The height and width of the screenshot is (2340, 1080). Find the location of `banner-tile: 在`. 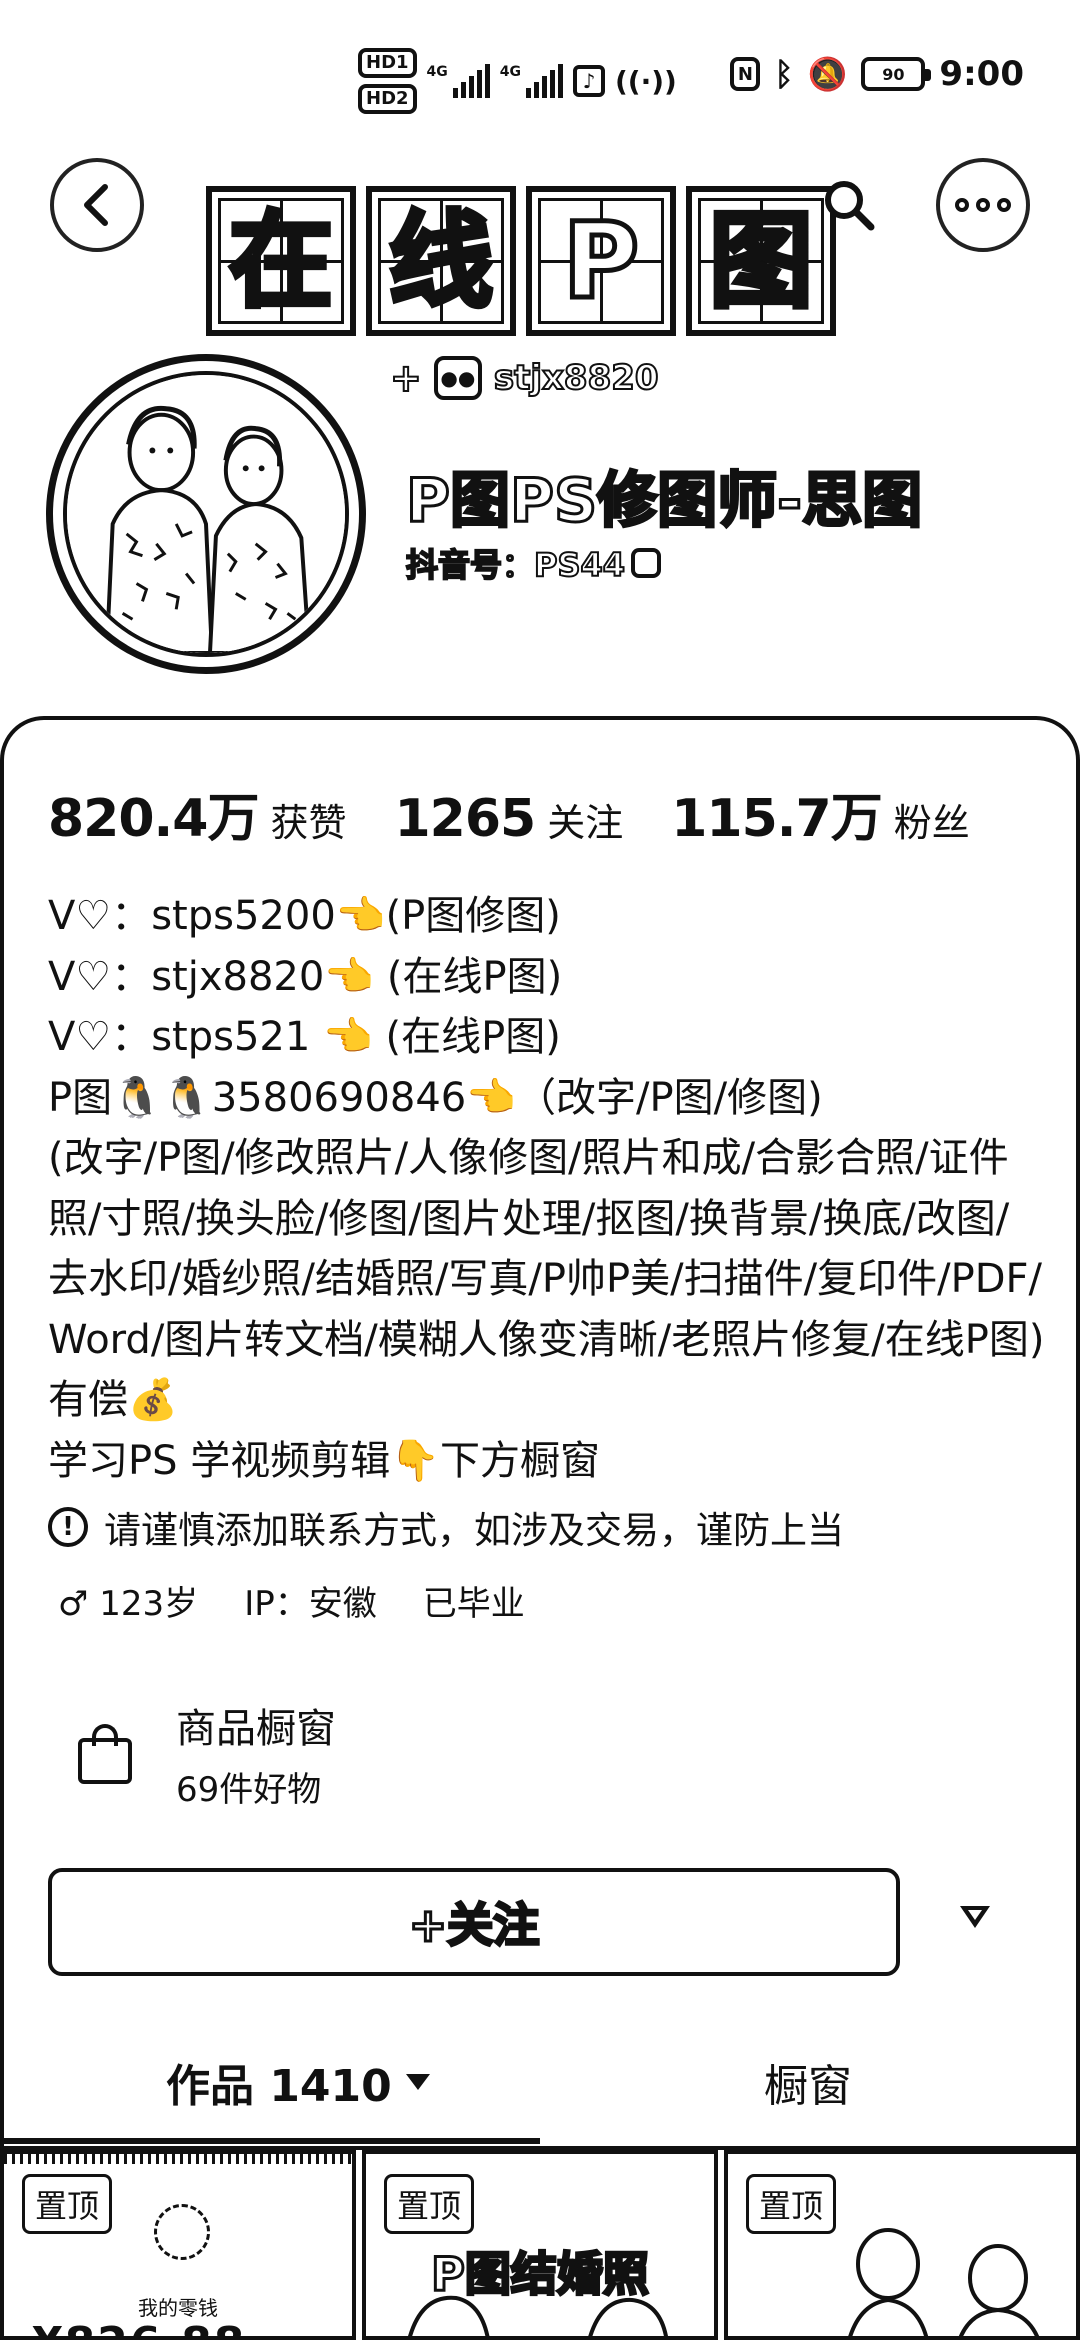

banner-tile: 在 is located at coordinates (281, 261).